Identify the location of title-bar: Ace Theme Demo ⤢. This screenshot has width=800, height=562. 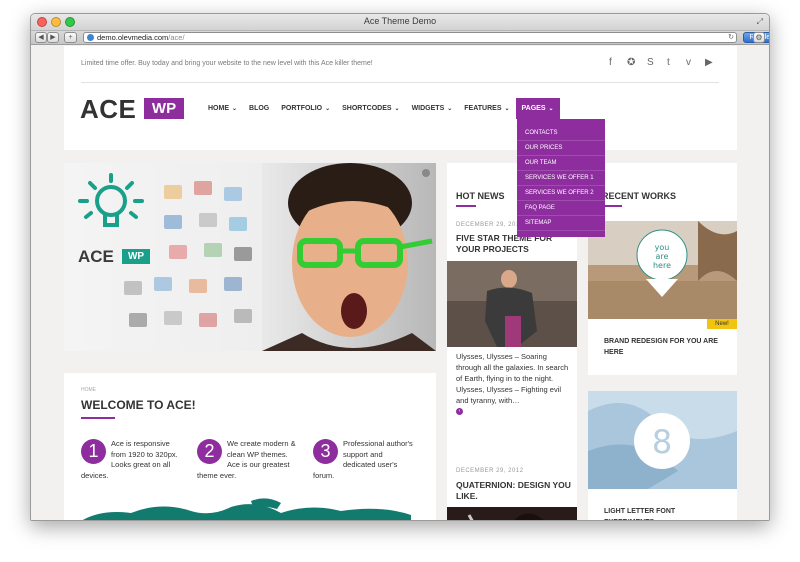
(400, 22).